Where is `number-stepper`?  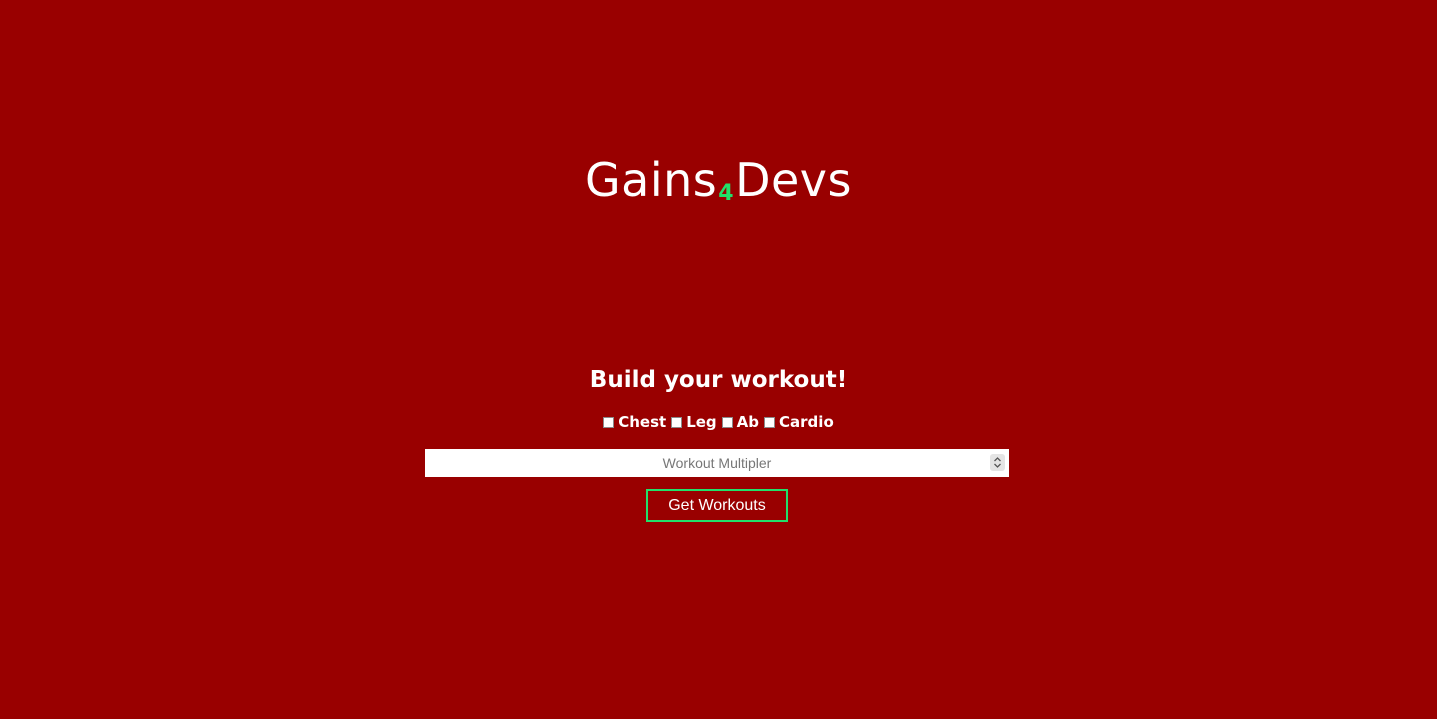 number-stepper is located at coordinates (997, 462).